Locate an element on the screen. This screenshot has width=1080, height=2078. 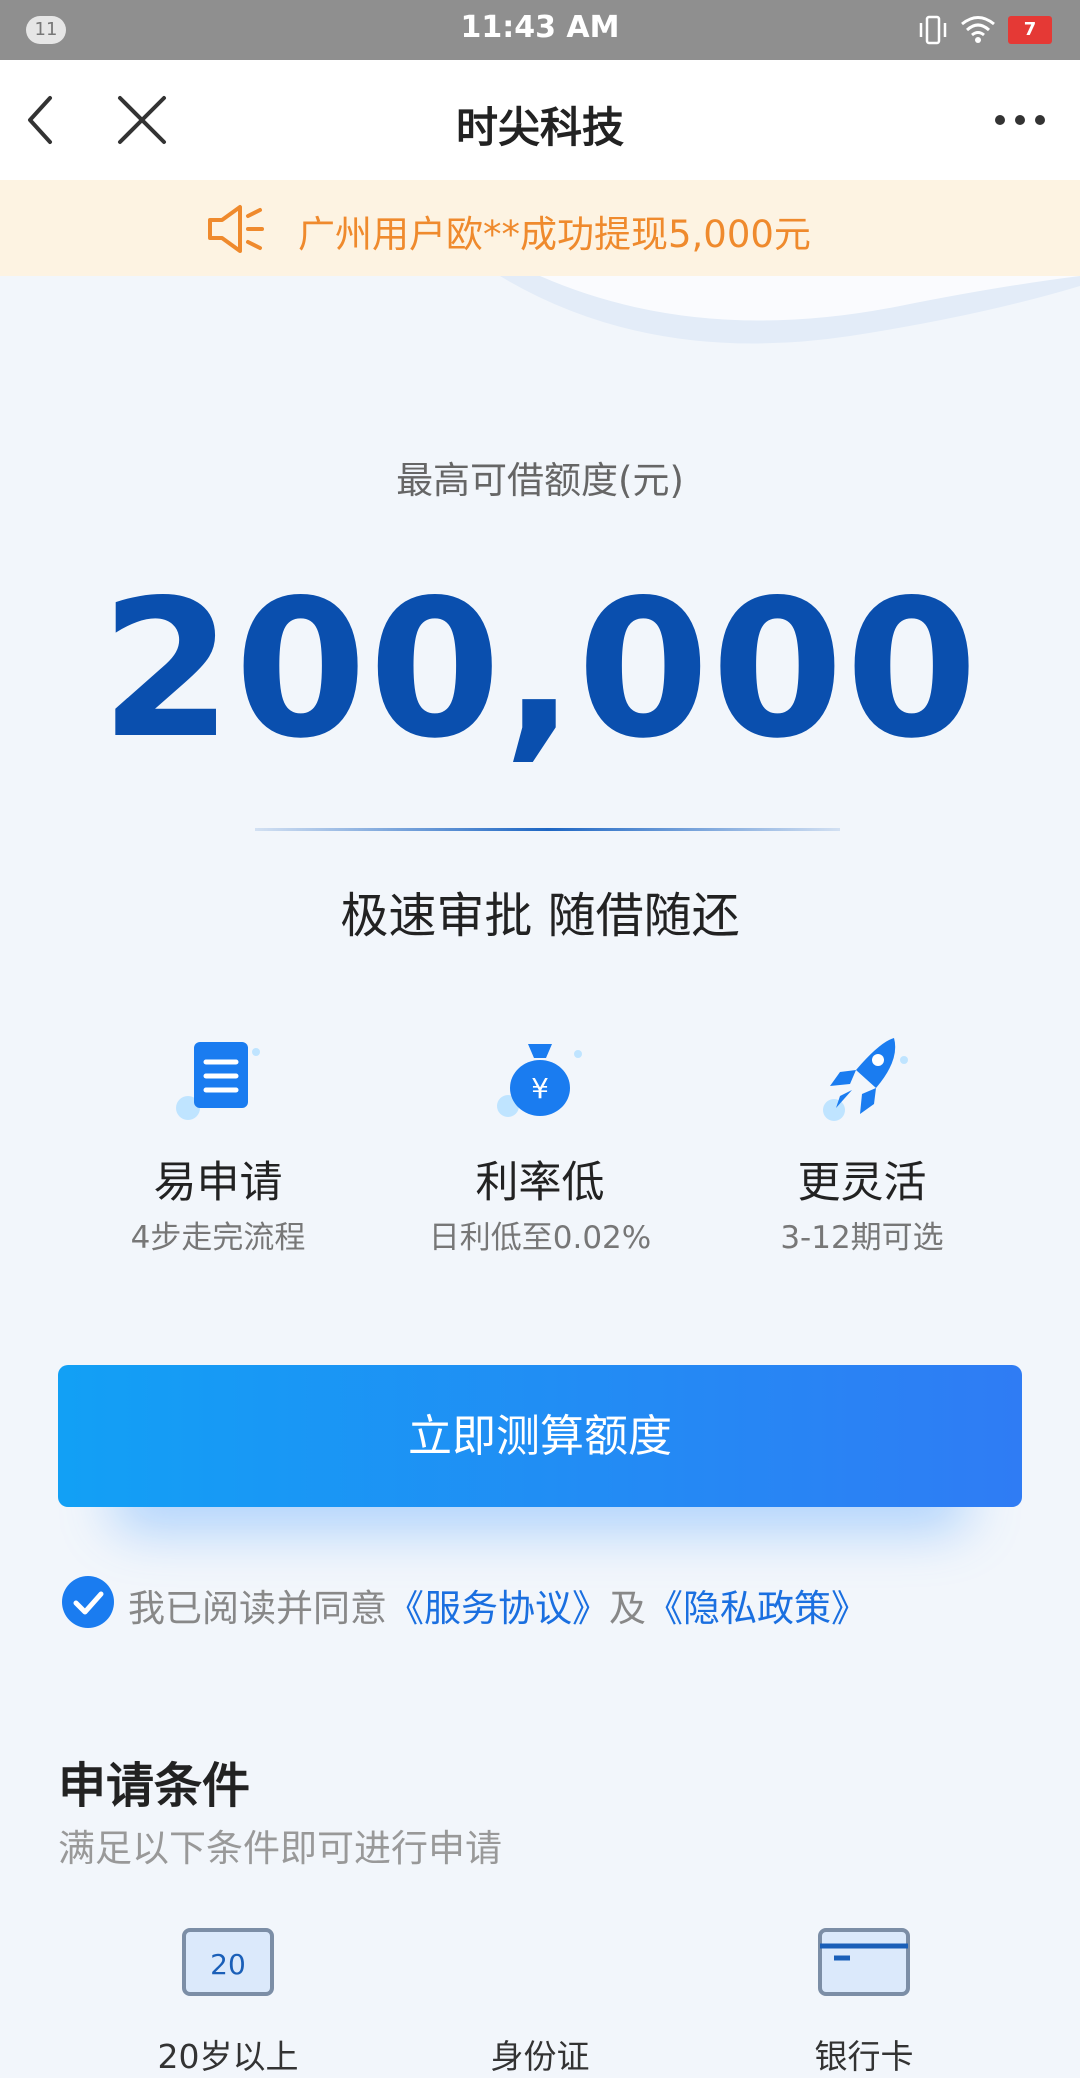
decorative-wave is located at coordinates (790, 310).